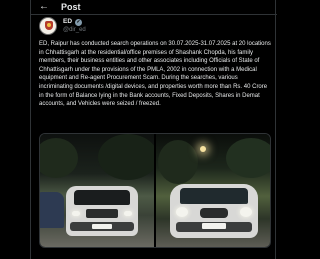 Image resolution: width=320 pixels, height=259 pixels. What do you see at coordinates (102, 197) in the screenshot?
I see `suv-windshield` at bounding box center [102, 197].